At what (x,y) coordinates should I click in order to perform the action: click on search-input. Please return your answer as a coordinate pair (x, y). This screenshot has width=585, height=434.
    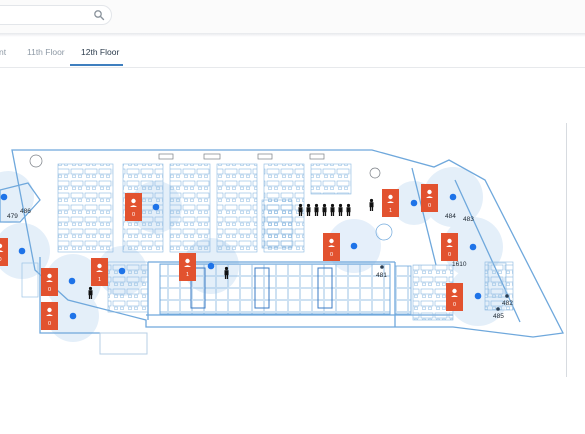
    Looking at the image, I should click on (47, 16).